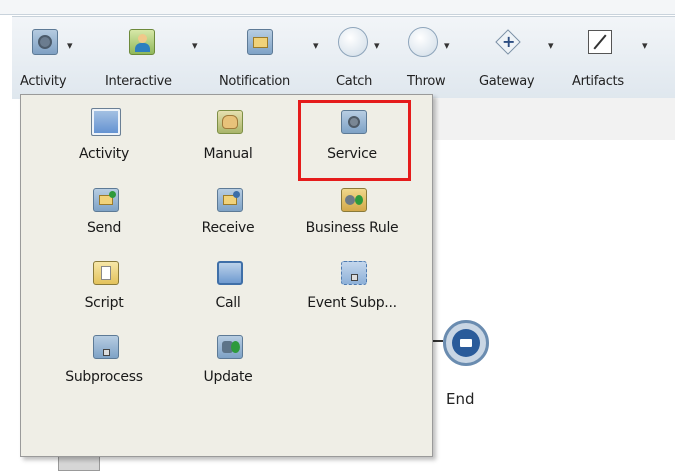 Image resolution: width=675 pixels, height=471 pixels. I want to click on toolbar-label: Catch, so click(354, 81).